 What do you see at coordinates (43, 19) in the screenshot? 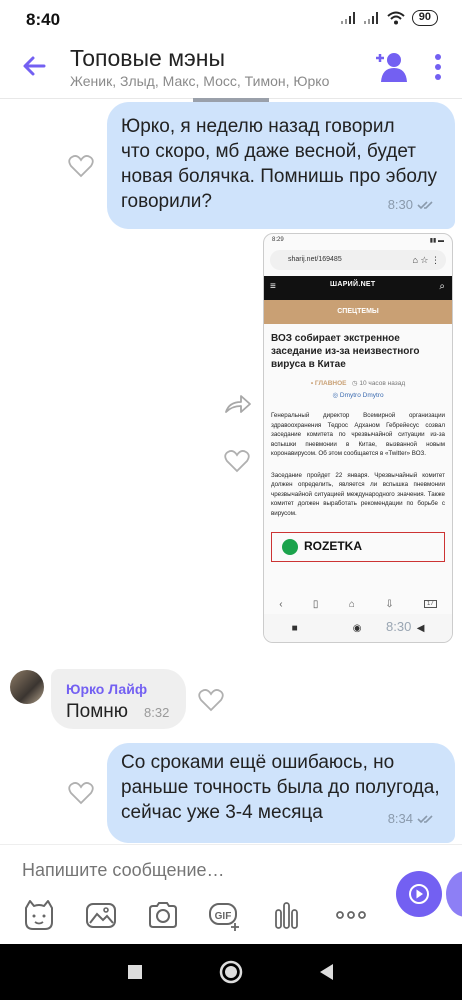
I see `status-time: 8:40` at bounding box center [43, 19].